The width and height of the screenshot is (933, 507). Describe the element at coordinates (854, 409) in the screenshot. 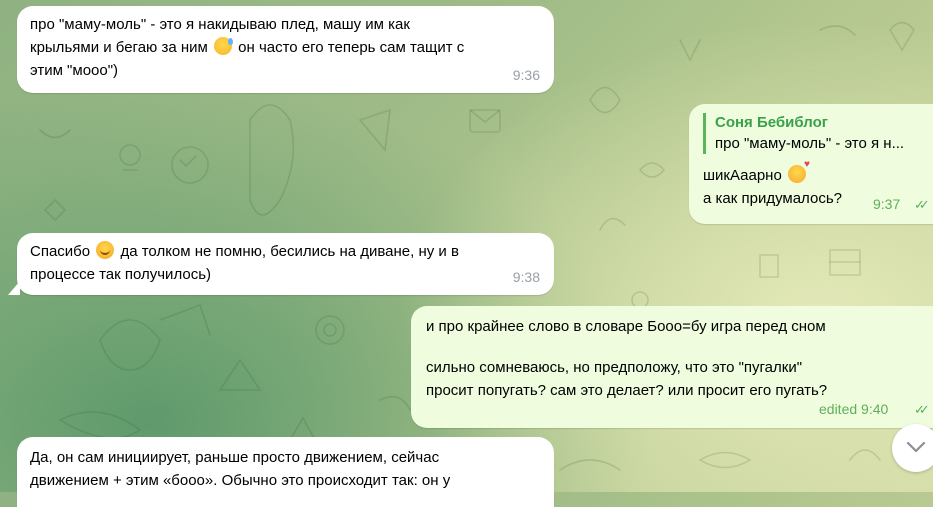

I see `message-time: edited 9:40` at that location.